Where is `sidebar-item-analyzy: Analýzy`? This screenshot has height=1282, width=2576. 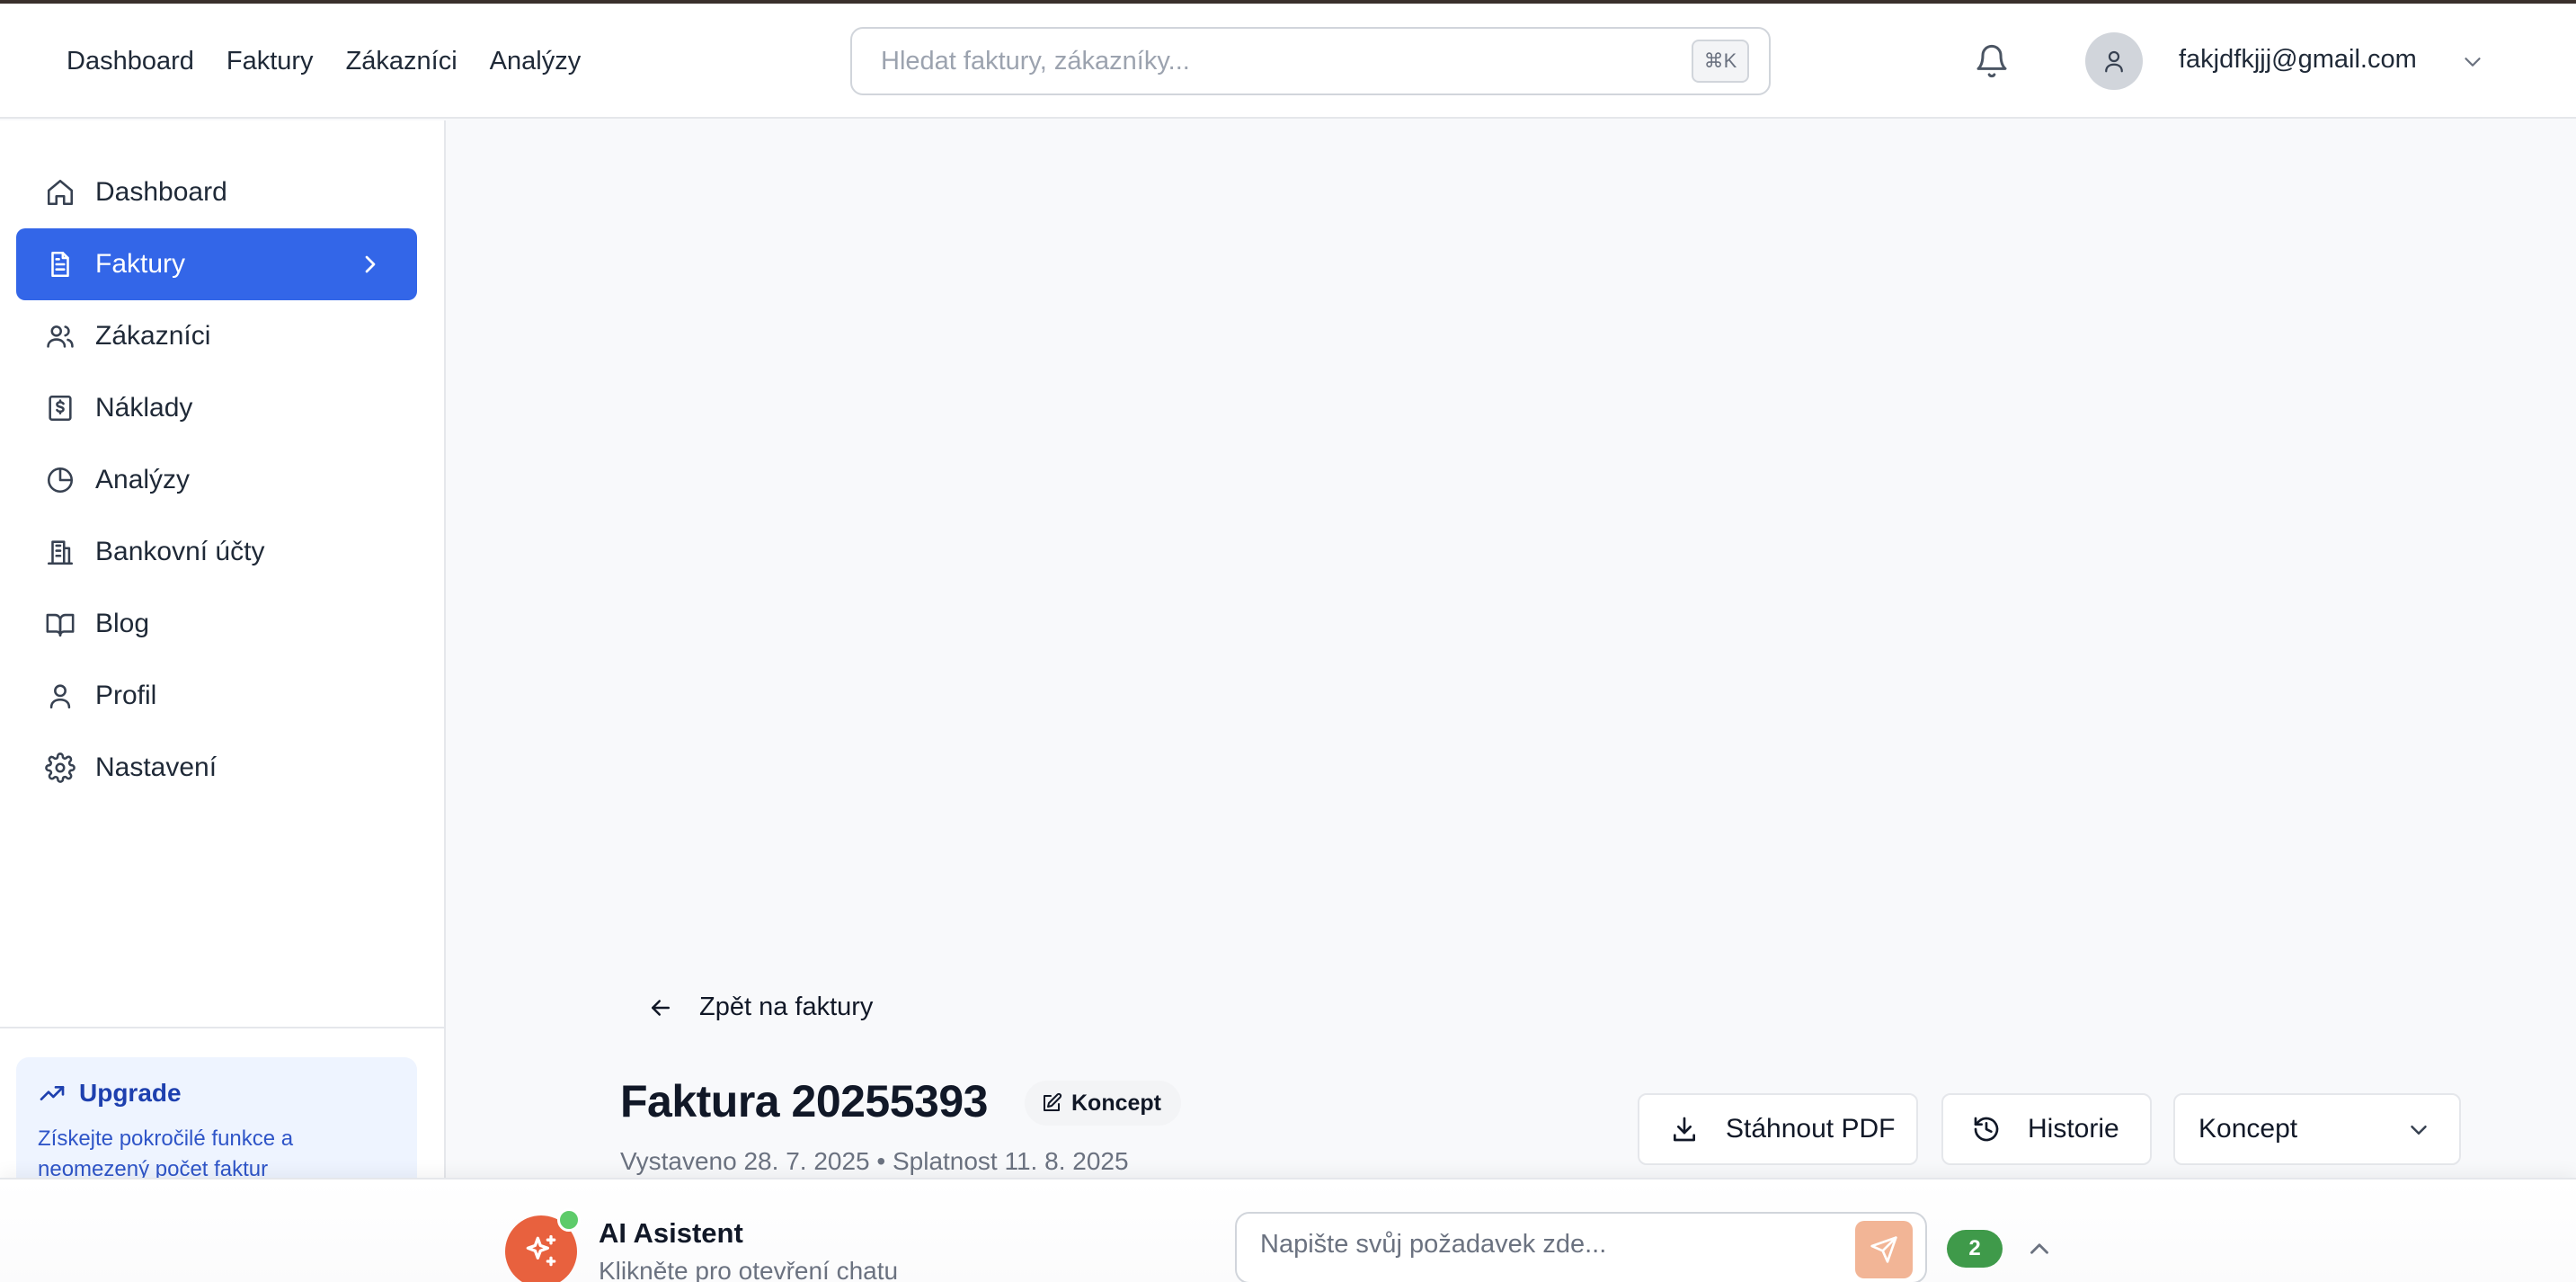
sidebar-item-analyzy: Analýzy is located at coordinates (216, 480).